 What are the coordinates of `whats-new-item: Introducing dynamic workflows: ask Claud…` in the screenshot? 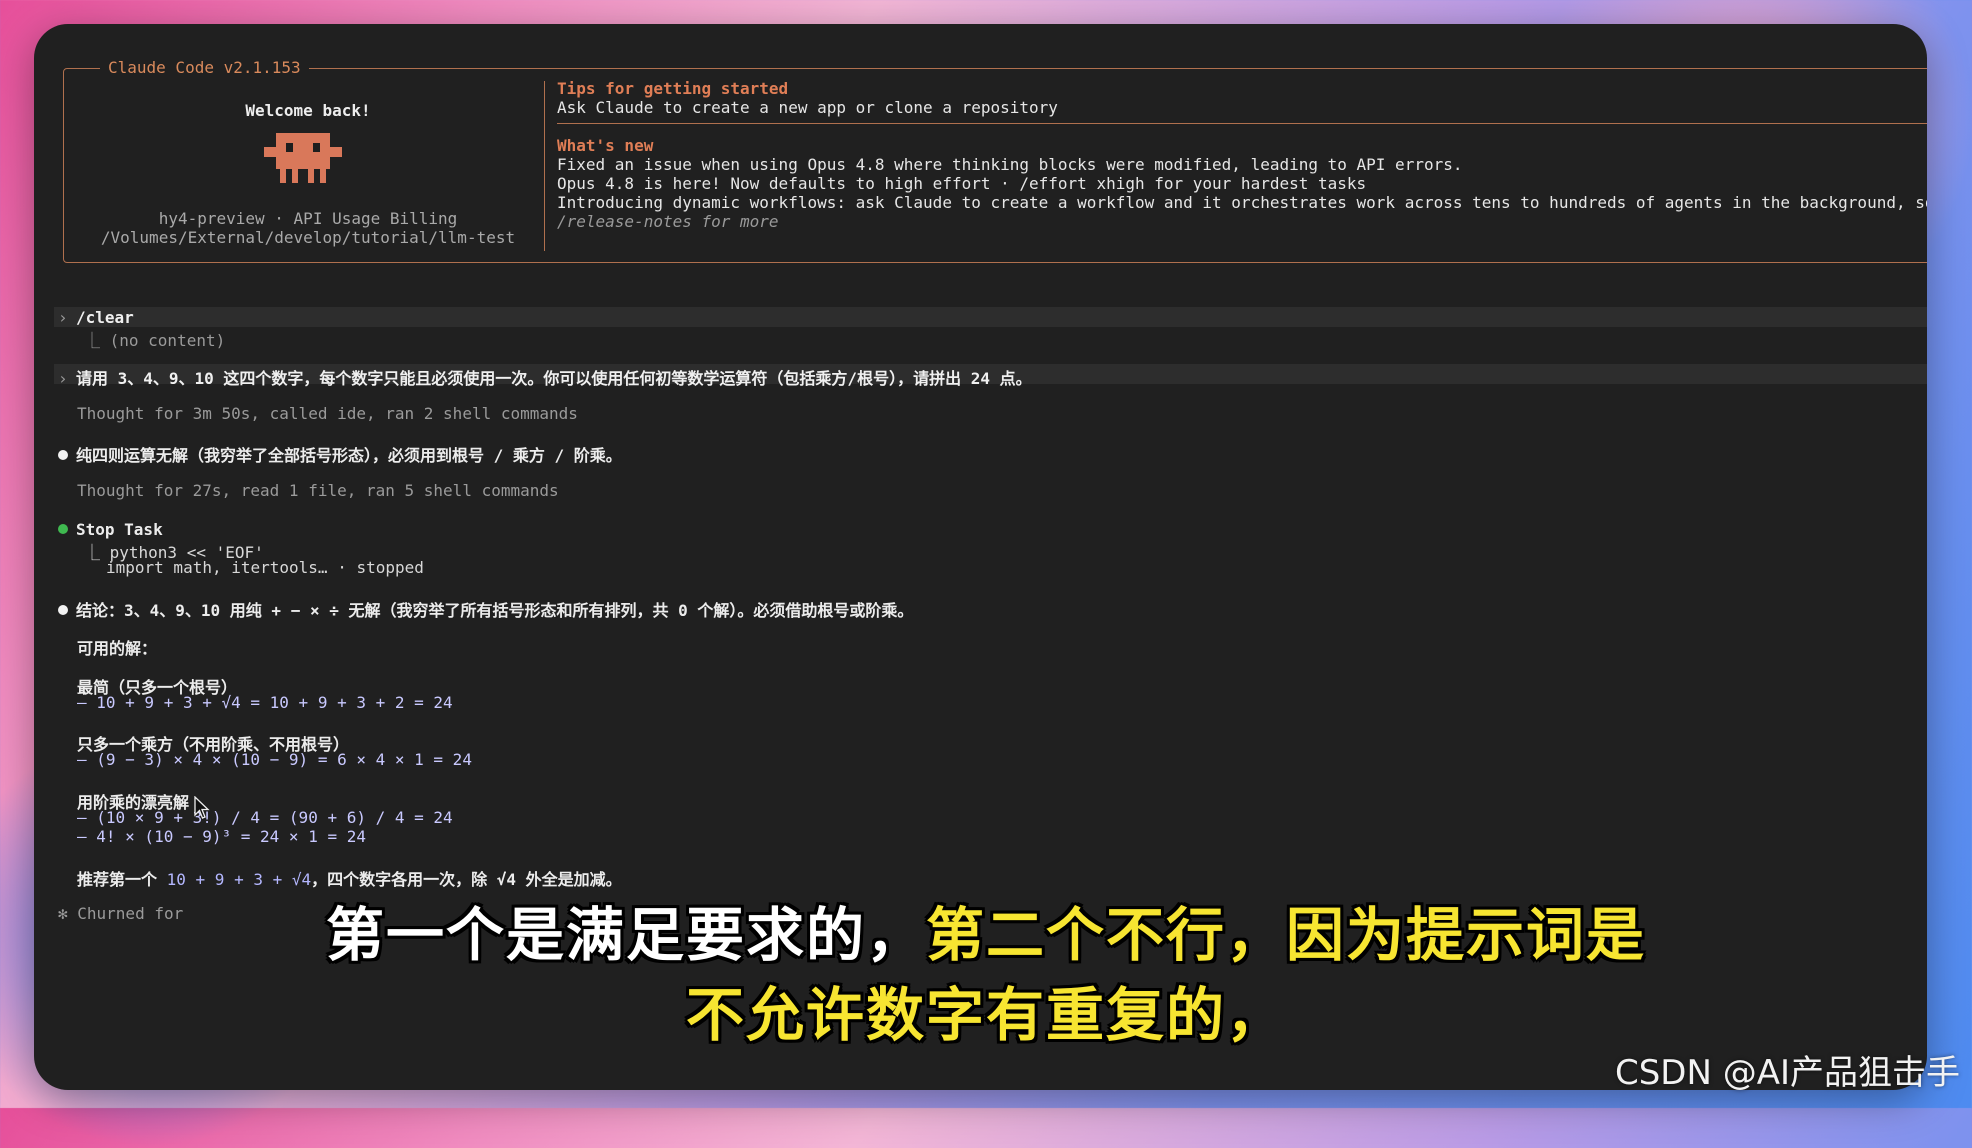 It's located at (1242, 202).